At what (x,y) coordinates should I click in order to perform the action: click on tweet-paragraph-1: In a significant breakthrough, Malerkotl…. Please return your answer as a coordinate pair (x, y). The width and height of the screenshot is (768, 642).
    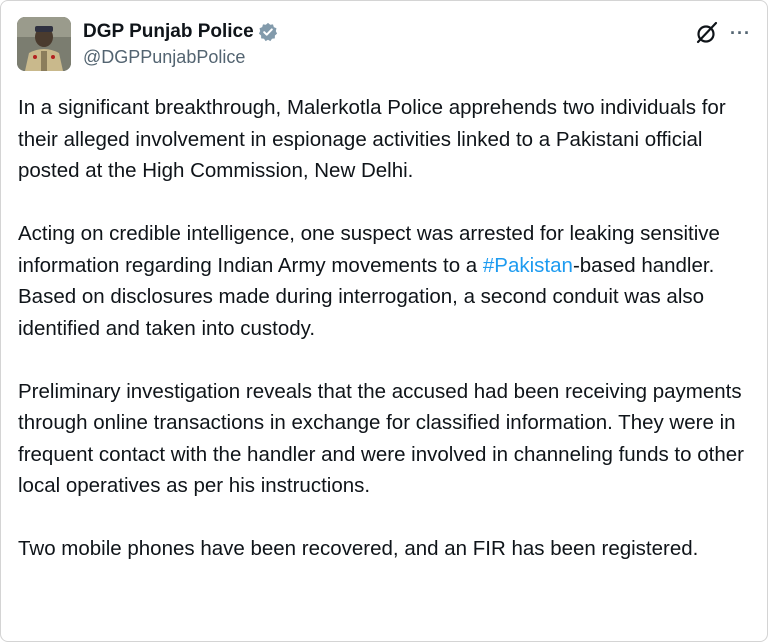
    Looking at the image, I should click on (372, 139).